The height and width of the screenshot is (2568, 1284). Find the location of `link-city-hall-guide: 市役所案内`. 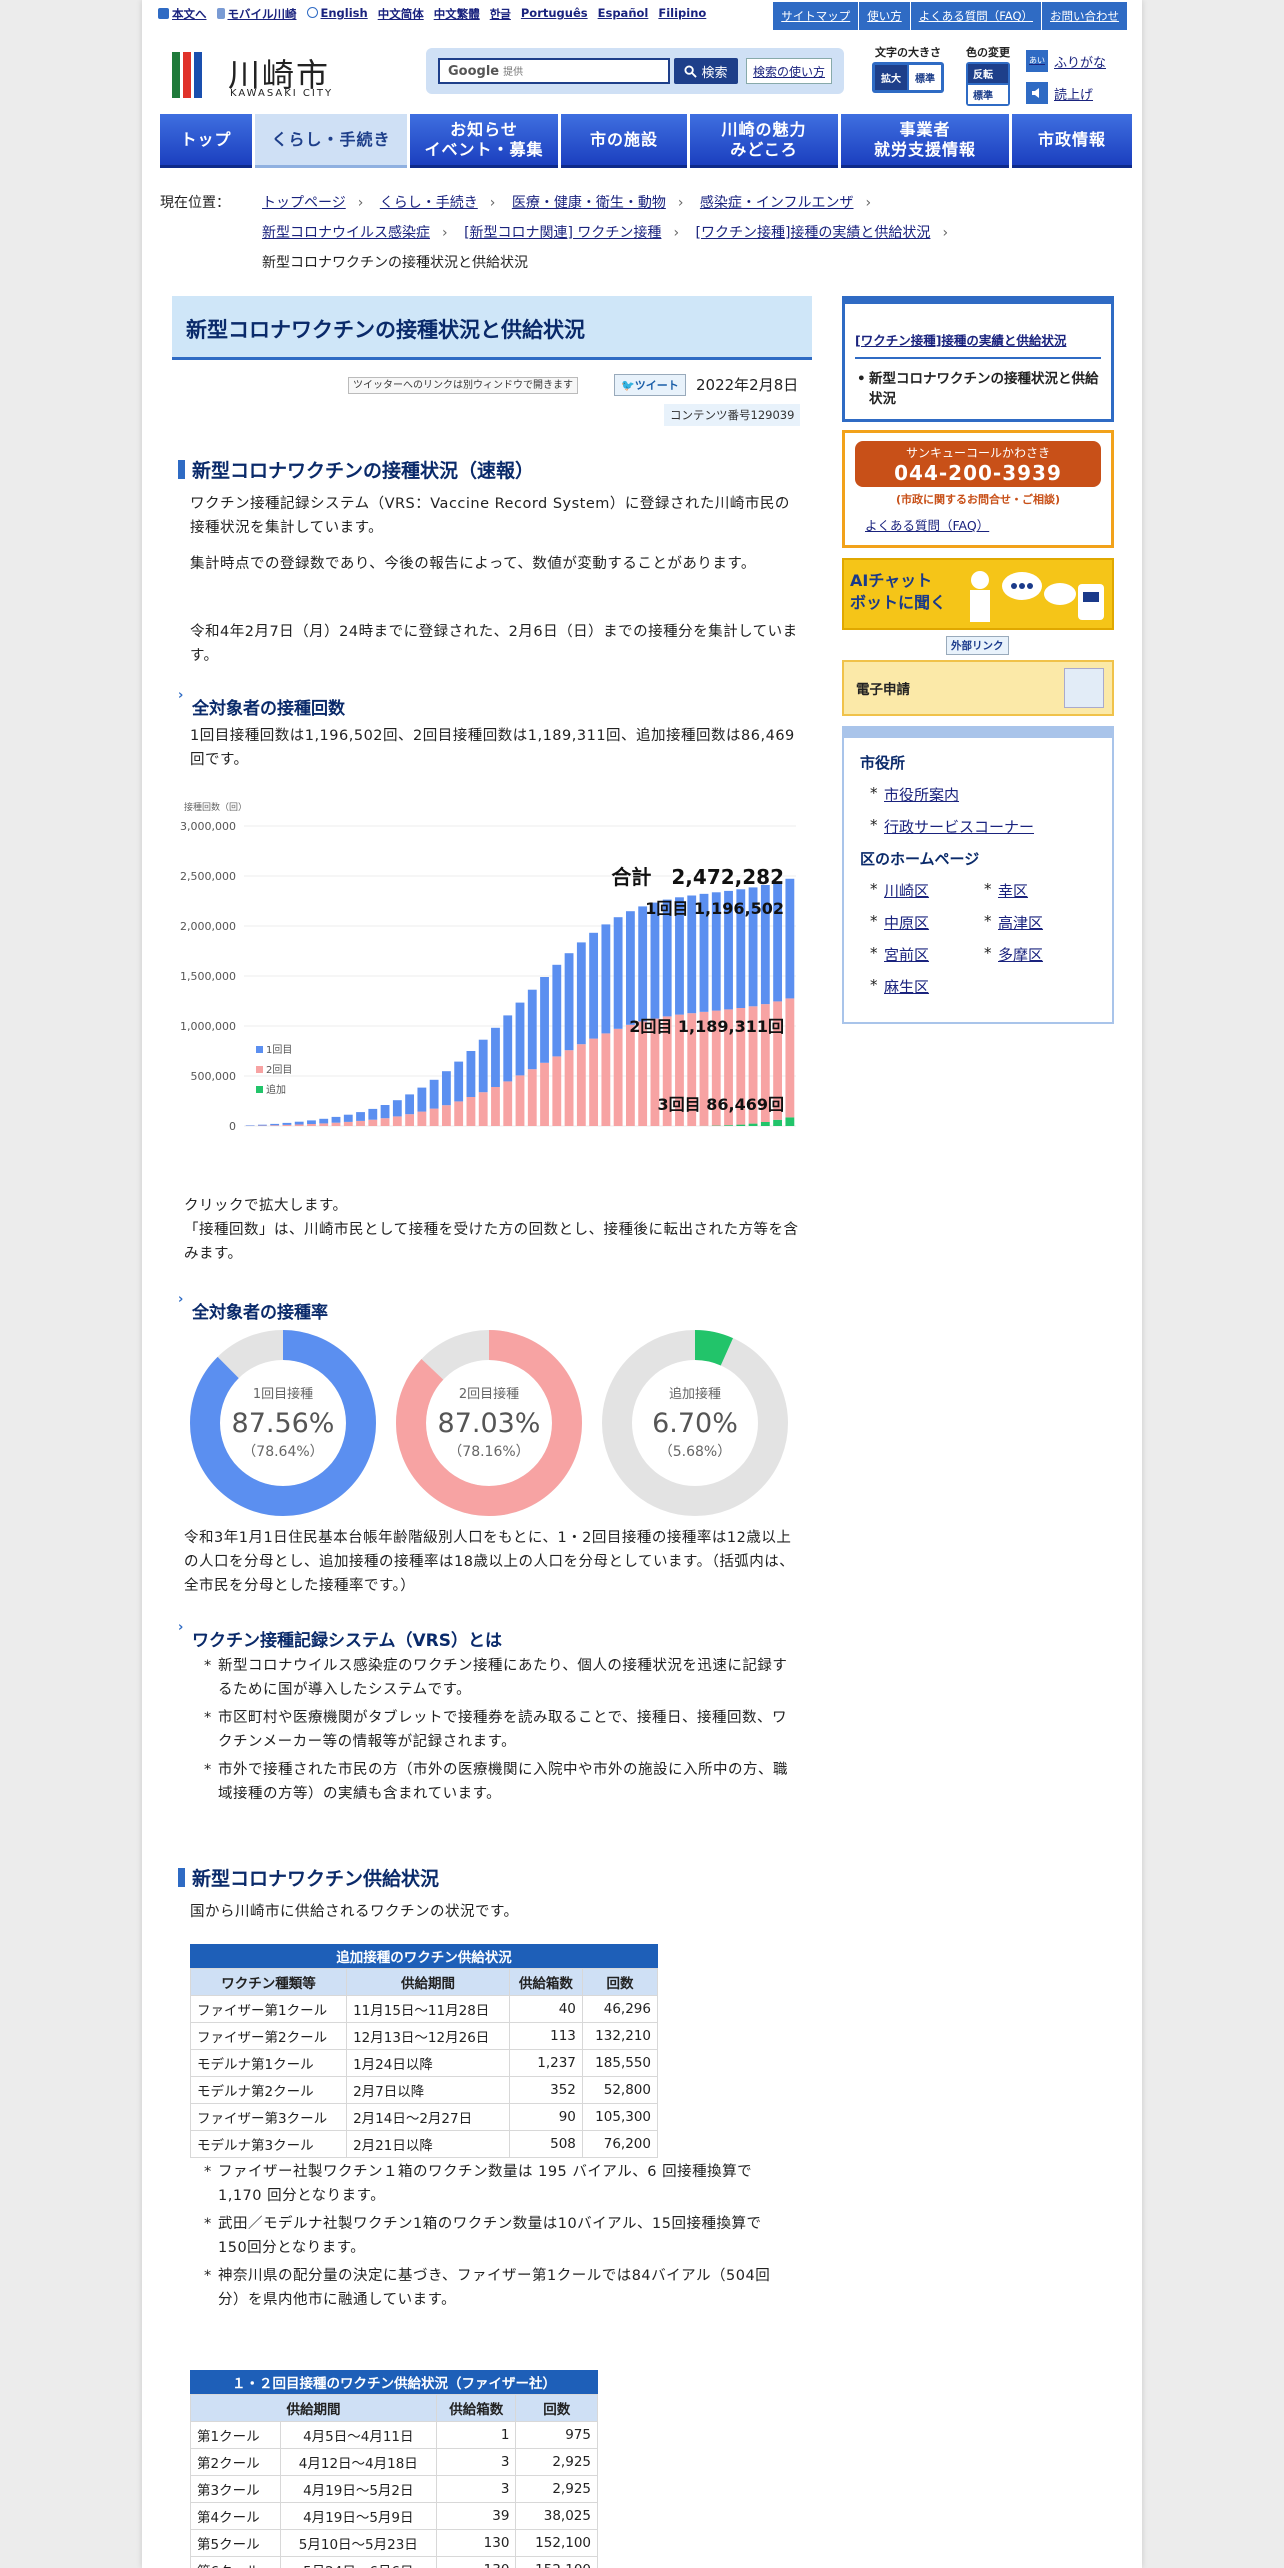

link-city-hall-guide: 市役所案内 is located at coordinates (914, 794).